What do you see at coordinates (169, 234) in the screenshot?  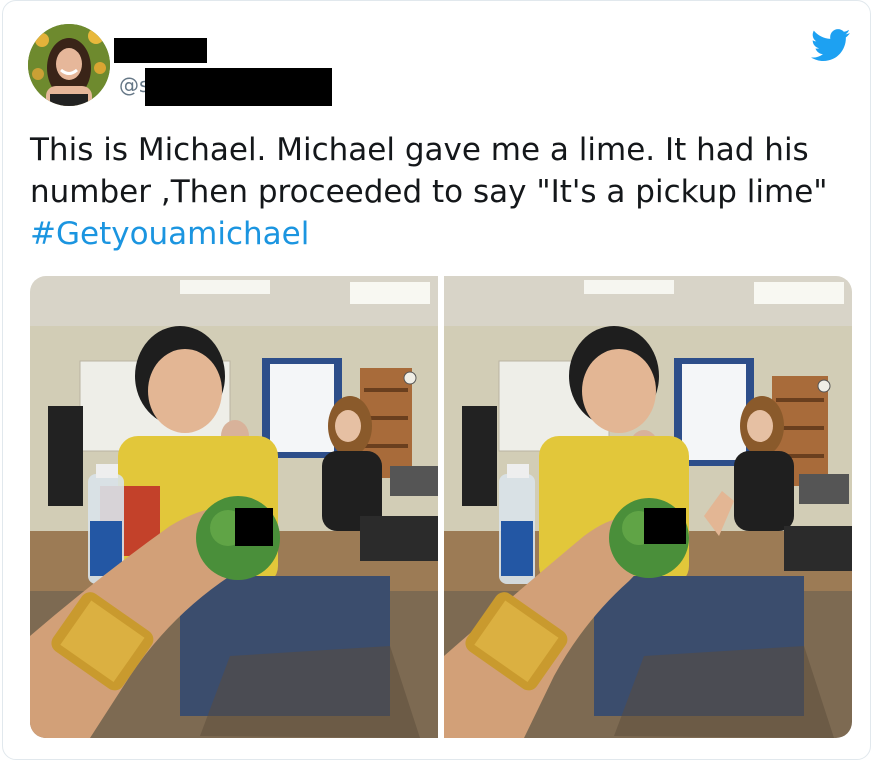 I see `hashtag-link: #Getyouamichael` at bounding box center [169, 234].